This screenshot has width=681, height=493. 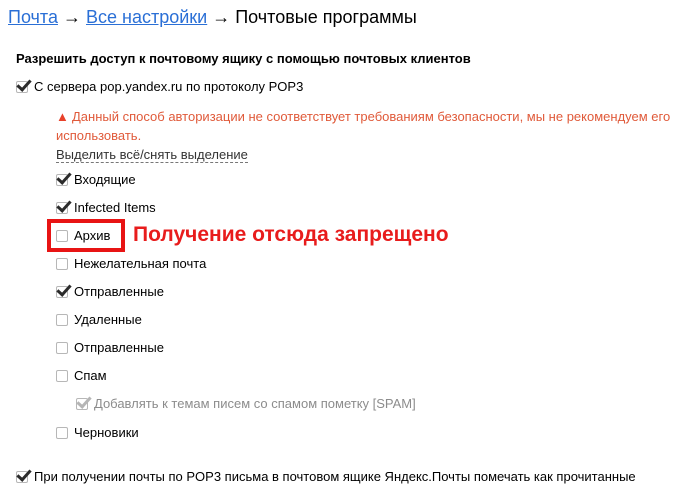 I want to click on breadcrumb-link-all-settings: Все настройки, so click(x=146, y=17).